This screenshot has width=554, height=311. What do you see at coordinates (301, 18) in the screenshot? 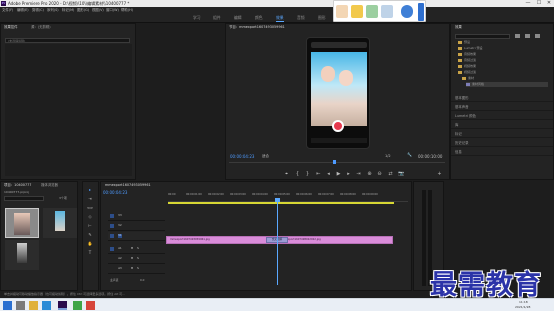
I see `workspace-audio: 音频` at bounding box center [301, 18].